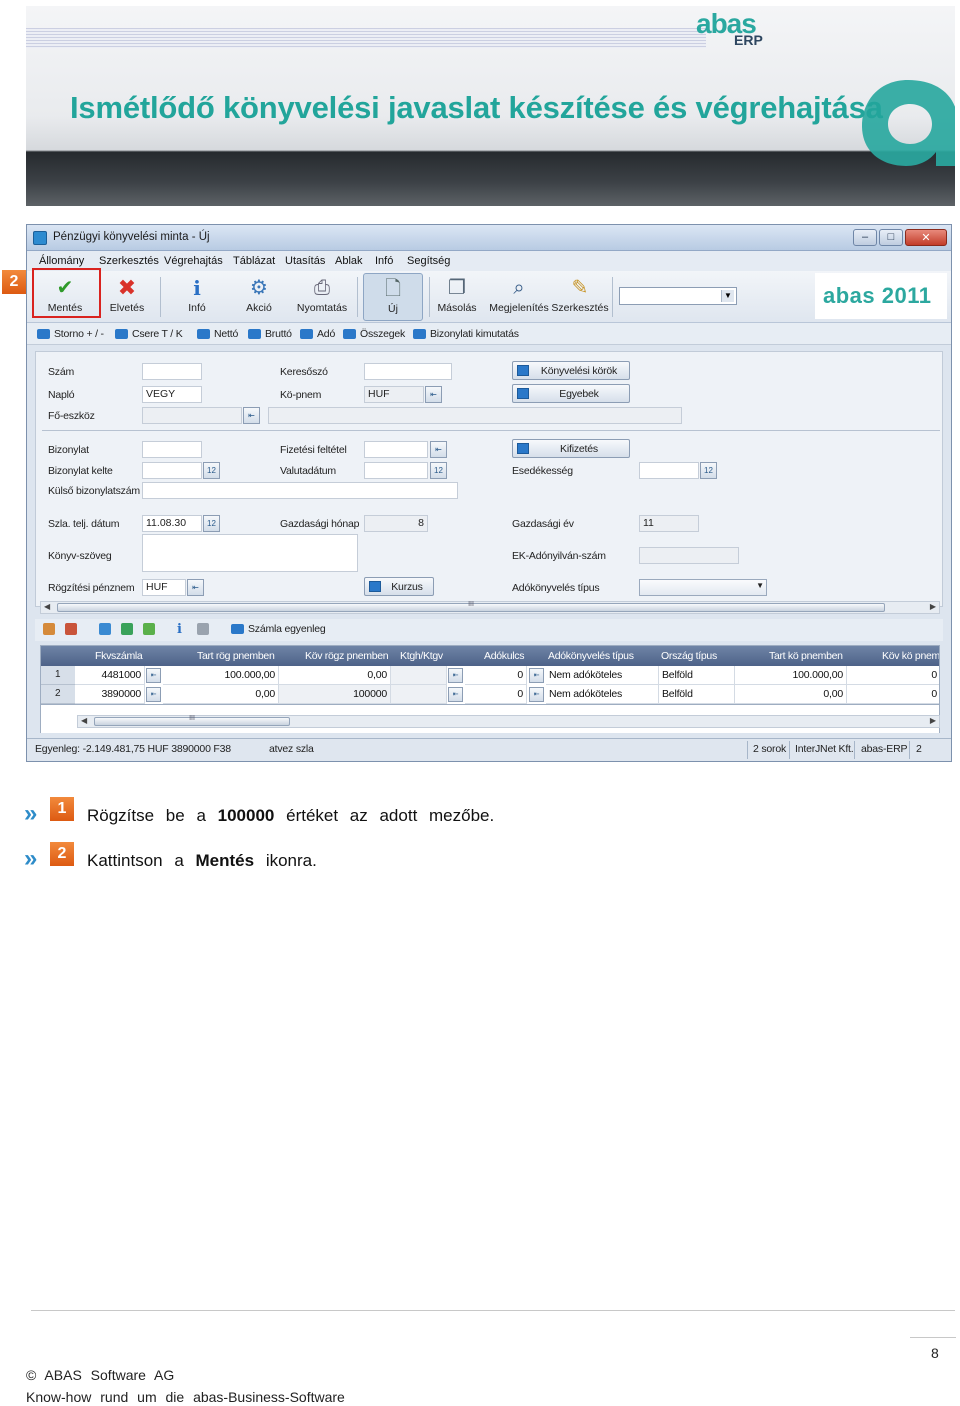 The height and width of the screenshot is (1406, 960). I want to click on menu-allomany: Állomány, so click(61, 261).